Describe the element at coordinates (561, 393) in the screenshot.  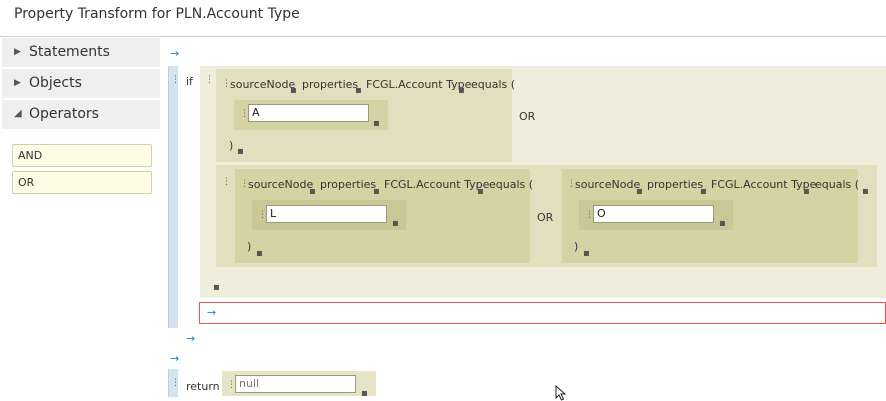
I see `mouse-cursor-icon` at that location.